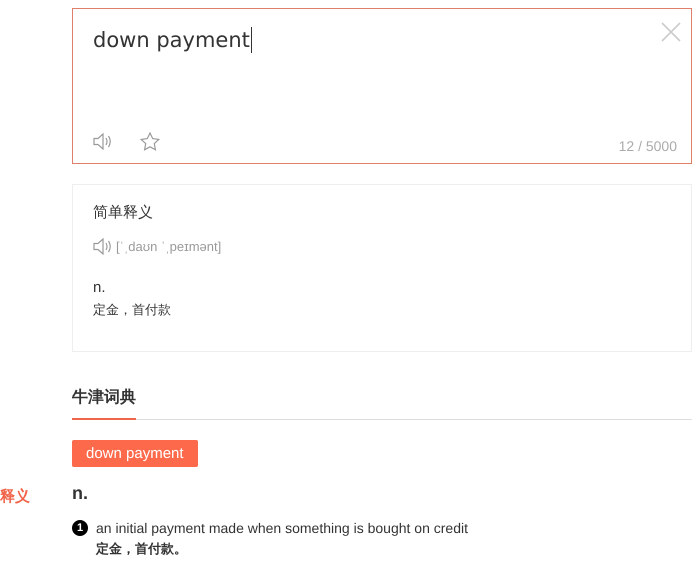 Image resolution: width=696 pixels, height=588 pixels. What do you see at coordinates (647, 146) in the screenshot?
I see `character-counter: 12 / 5000` at bounding box center [647, 146].